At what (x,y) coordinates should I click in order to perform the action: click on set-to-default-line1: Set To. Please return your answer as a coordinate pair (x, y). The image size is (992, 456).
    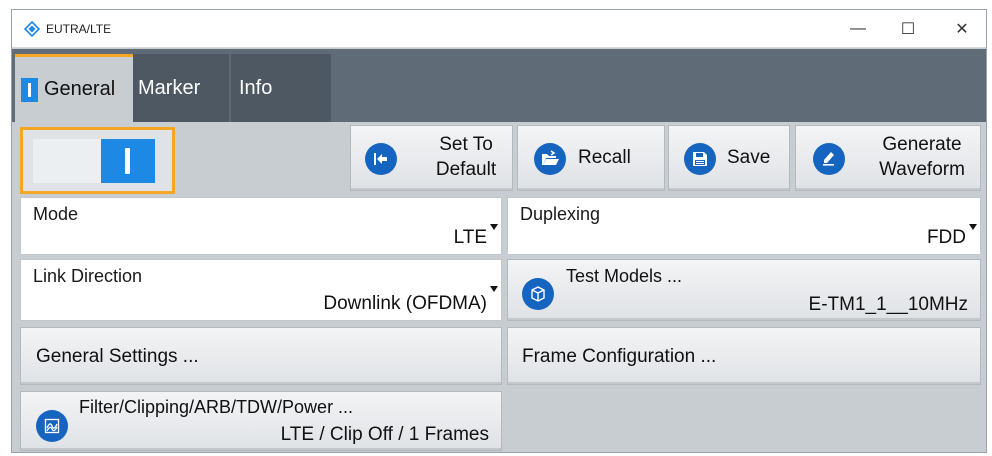
    Looking at the image, I should click on (466, 144).